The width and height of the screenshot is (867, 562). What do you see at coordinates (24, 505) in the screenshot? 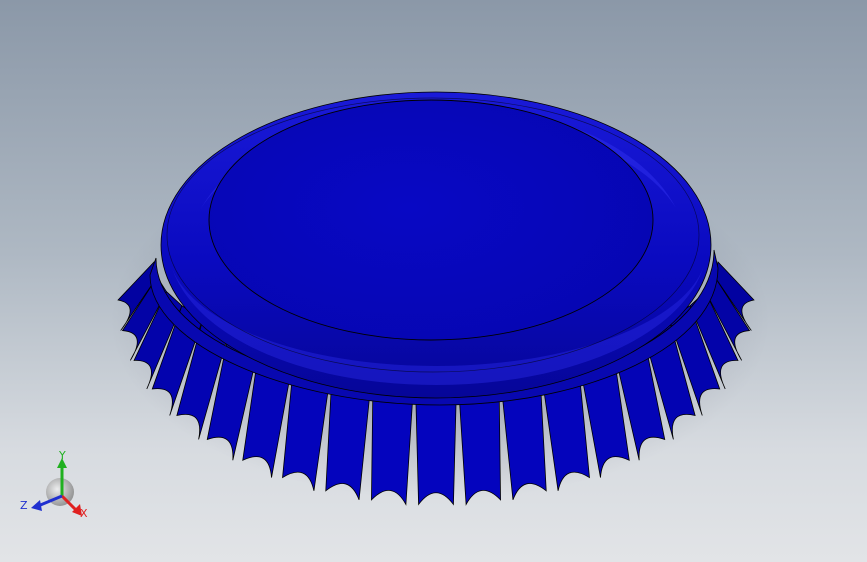
I see `triad-z-label: Z` at bounding box center [24, 505].